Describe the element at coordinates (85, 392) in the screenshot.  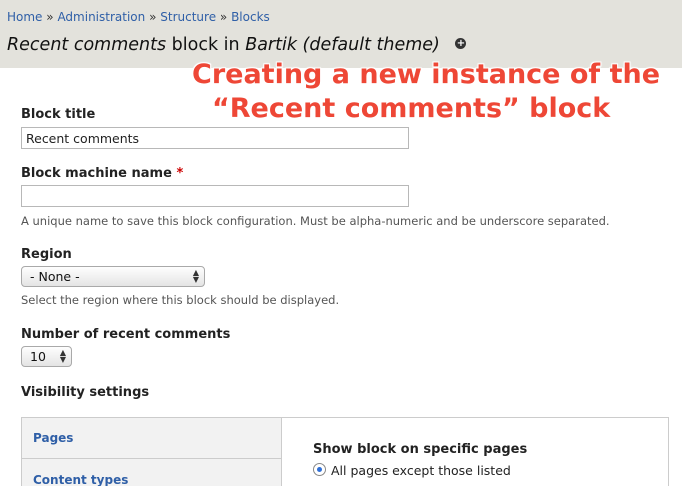
I see `visibility-heading: Visibility settings` at that location.